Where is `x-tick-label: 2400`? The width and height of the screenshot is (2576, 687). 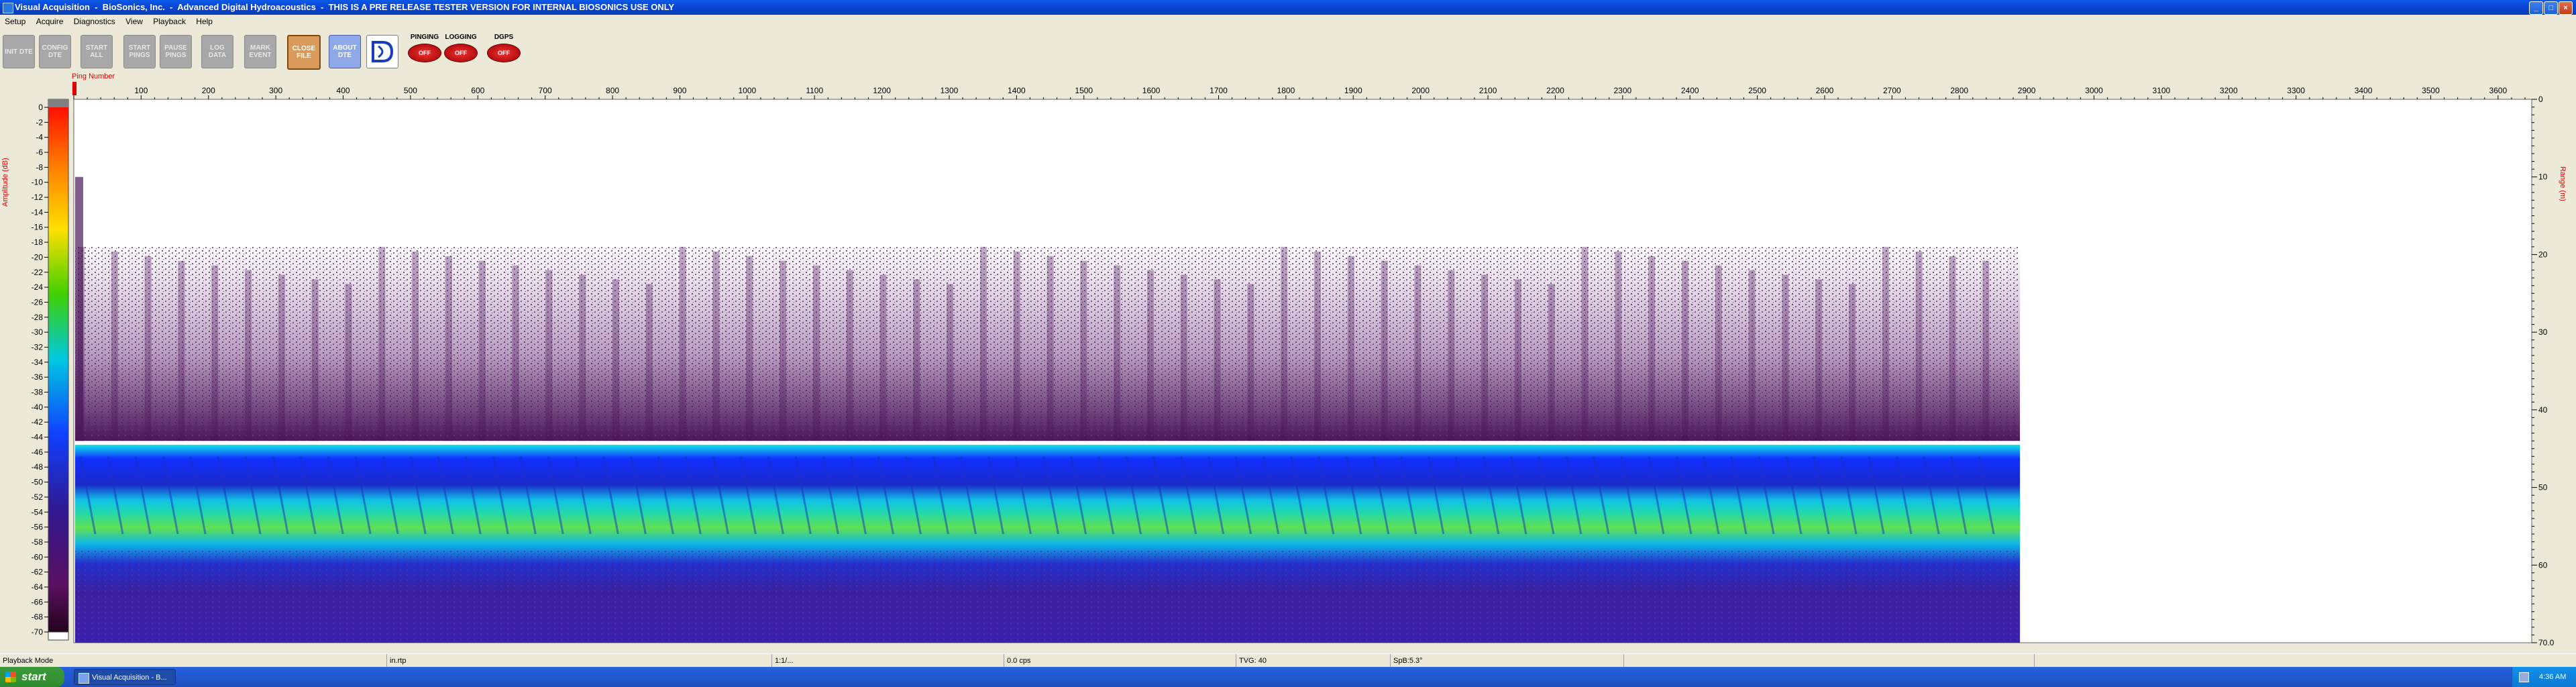 x-tick-label: 2400 is located at coordinates (1690, 90).